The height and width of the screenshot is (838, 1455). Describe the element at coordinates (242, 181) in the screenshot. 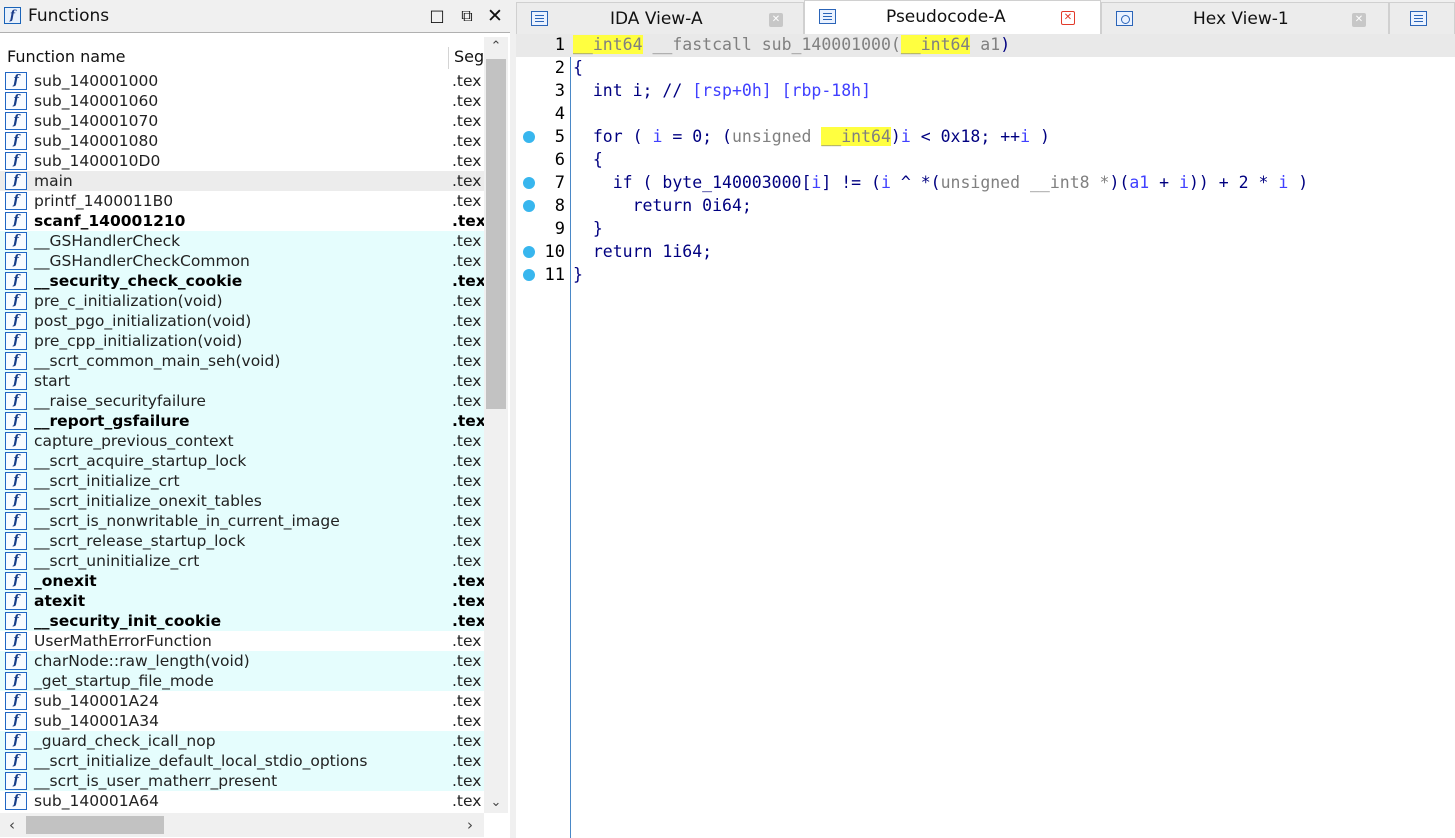

I see `function-row: f main .tex` at that location.